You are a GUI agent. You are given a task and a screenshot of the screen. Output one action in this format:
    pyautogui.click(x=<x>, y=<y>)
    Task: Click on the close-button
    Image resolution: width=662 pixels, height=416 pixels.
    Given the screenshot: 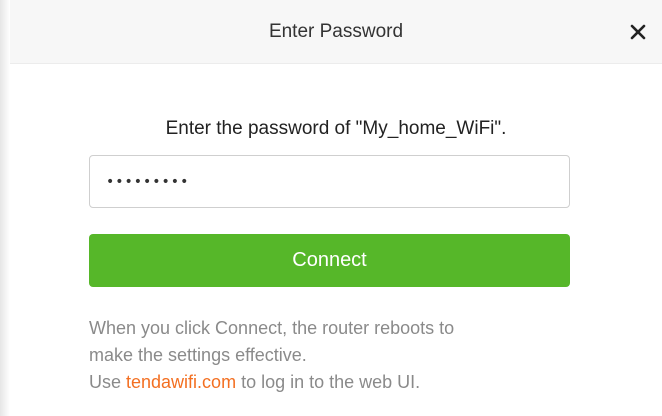 What is the action you would take?
    pyautogui.click(x=638, y=32)
    